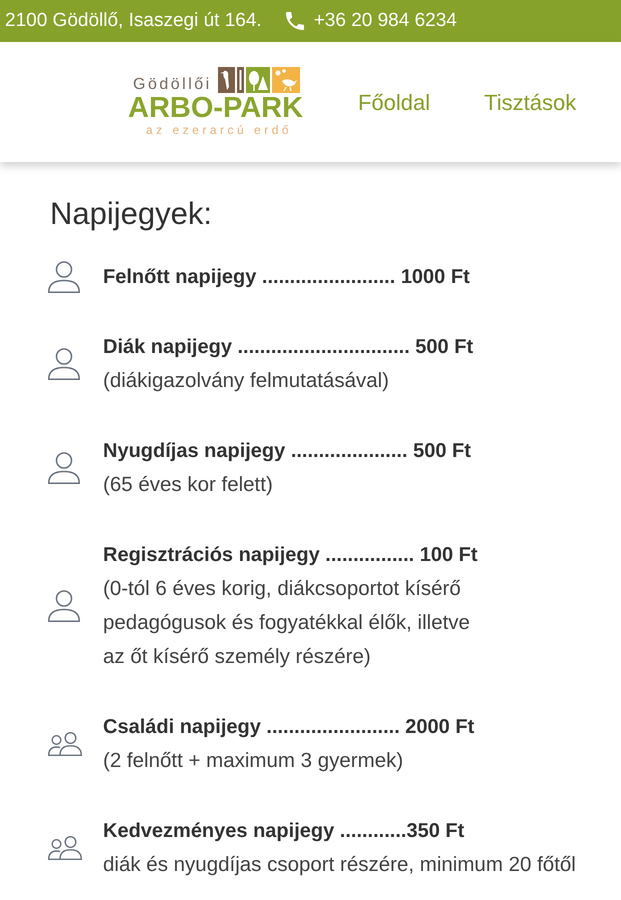 The width and height of the screenshot is (621, 900). What do you see at coordinates (339, 865) in the screenshot?
I see `ticket-note: diák és nyugdíjas csoport részére, minimum 20 főtől` at bounding box center [339, 865].